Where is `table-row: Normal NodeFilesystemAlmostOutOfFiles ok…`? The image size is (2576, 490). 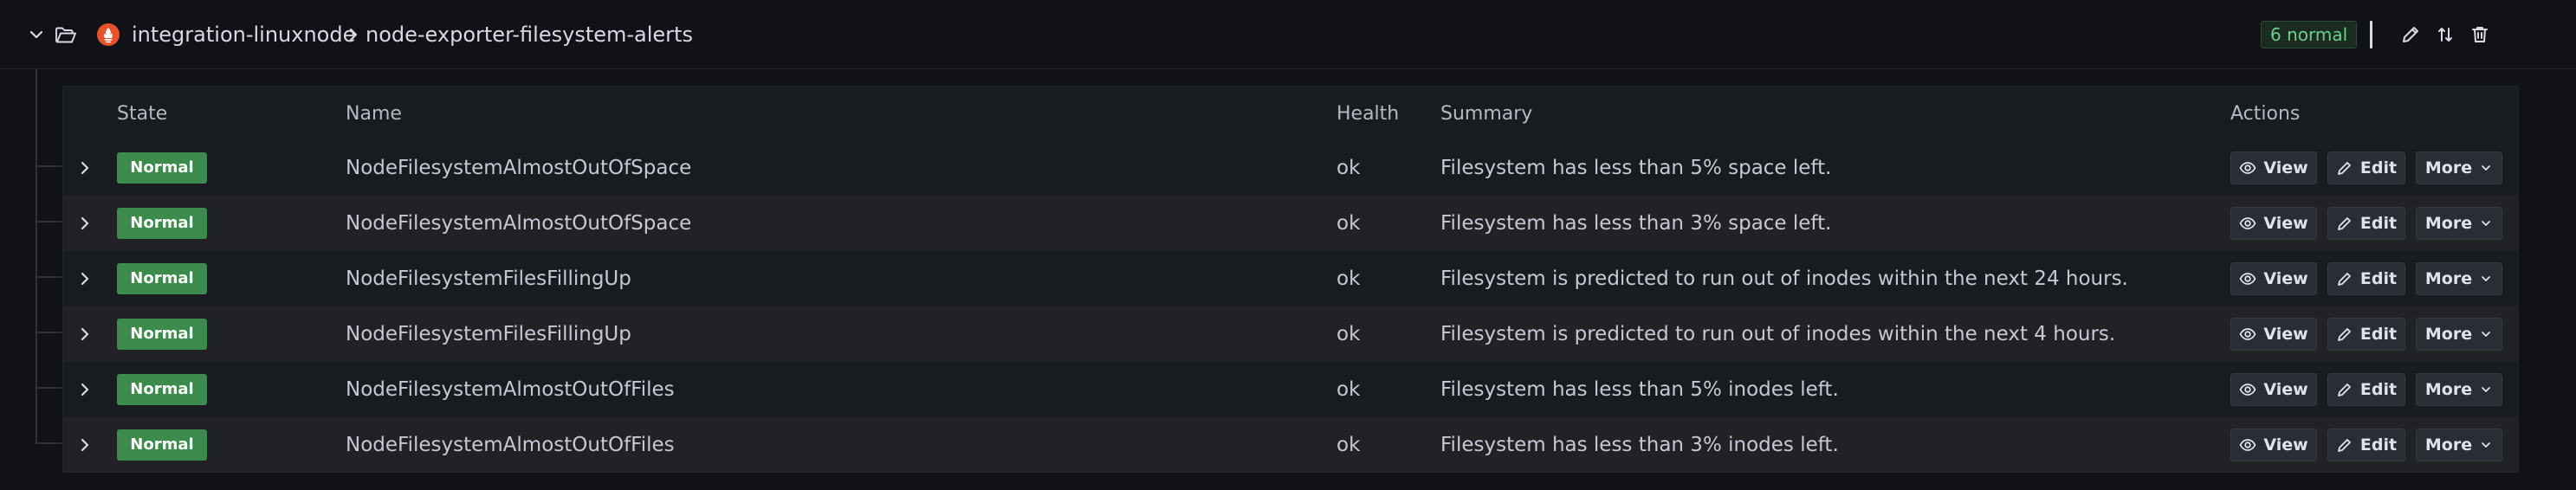
table-row: Normal NodeFilesystemAlmostOutOfFiles ok… is located at coordinates (1290, 445).